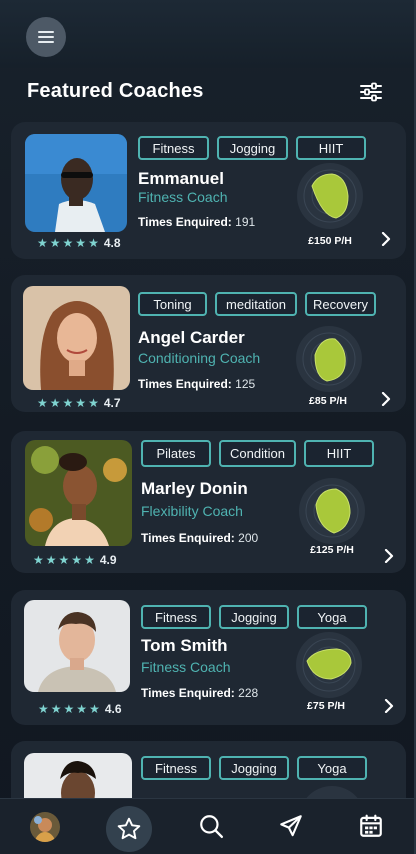  I want to click on rating: ★ ★ ★ ★ ★ 4.7, so click(79, 403).